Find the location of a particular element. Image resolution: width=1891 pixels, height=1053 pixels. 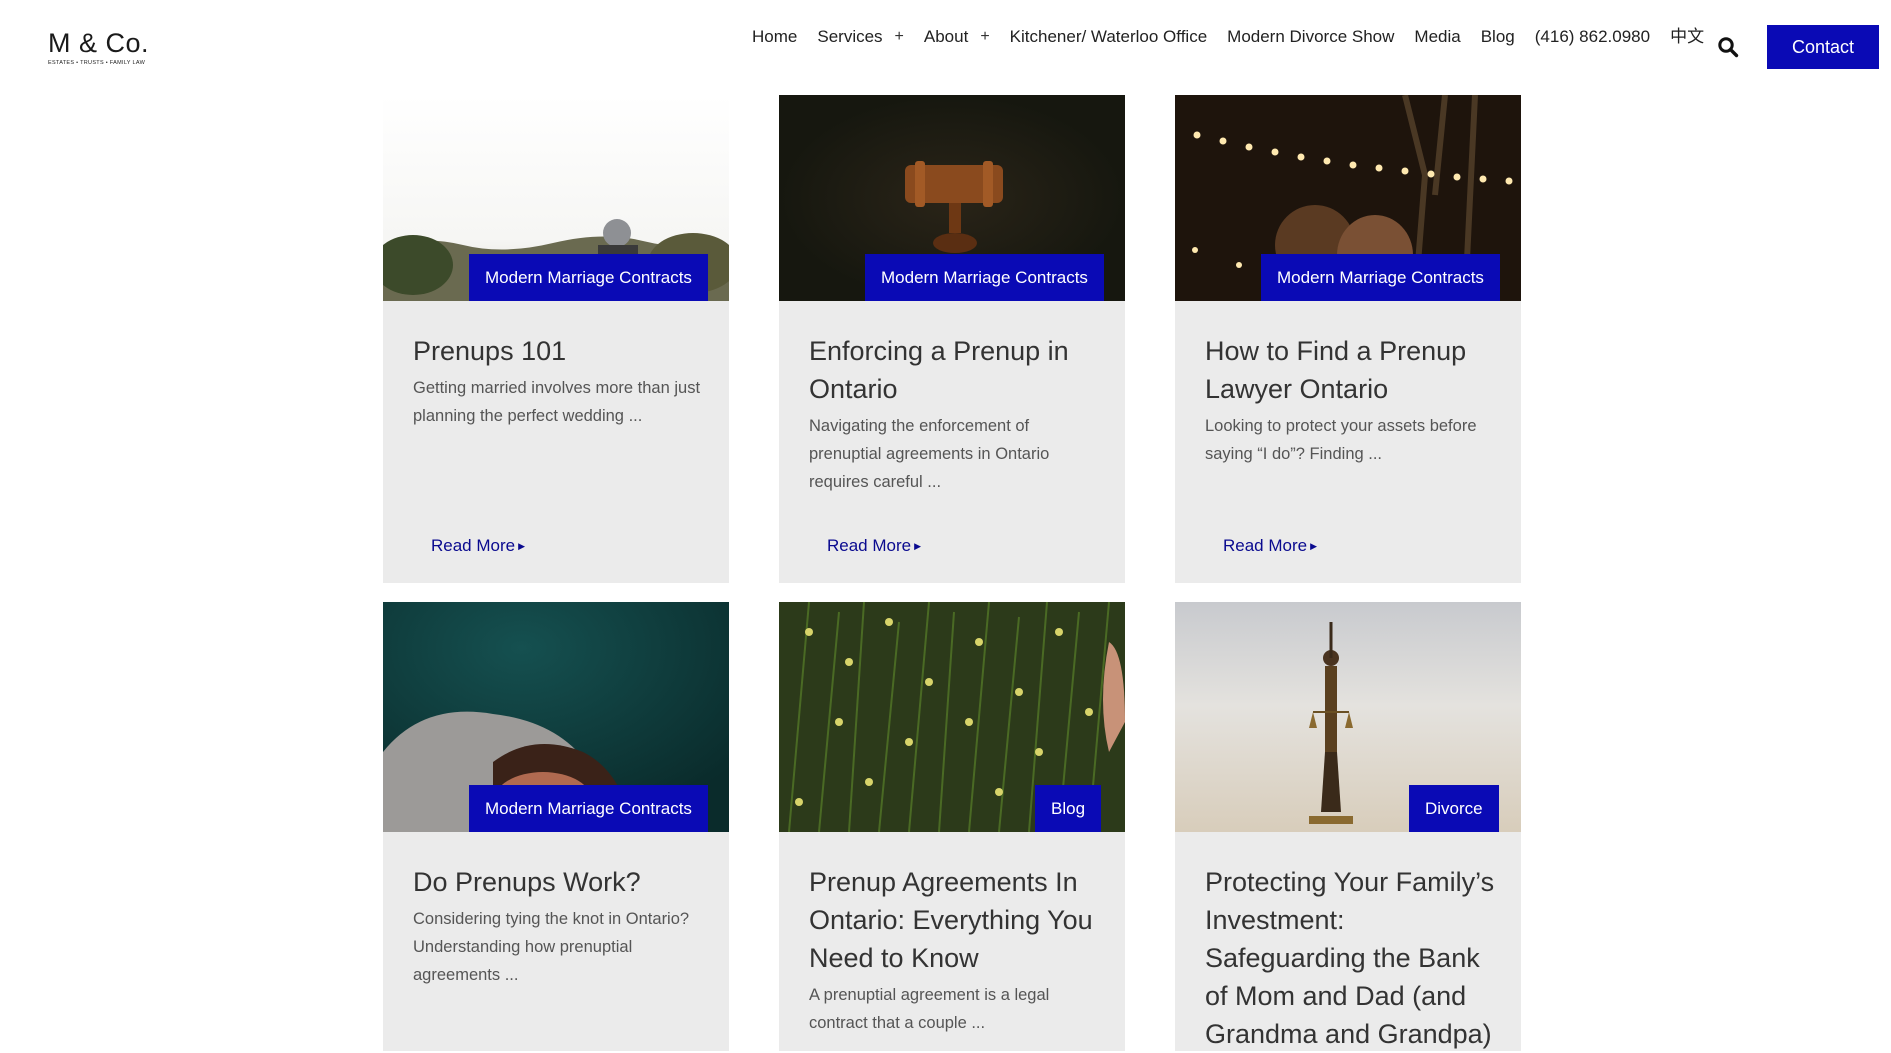

nav-item-phone: (416) 862.0980 is located at coordinates (1592, 36).